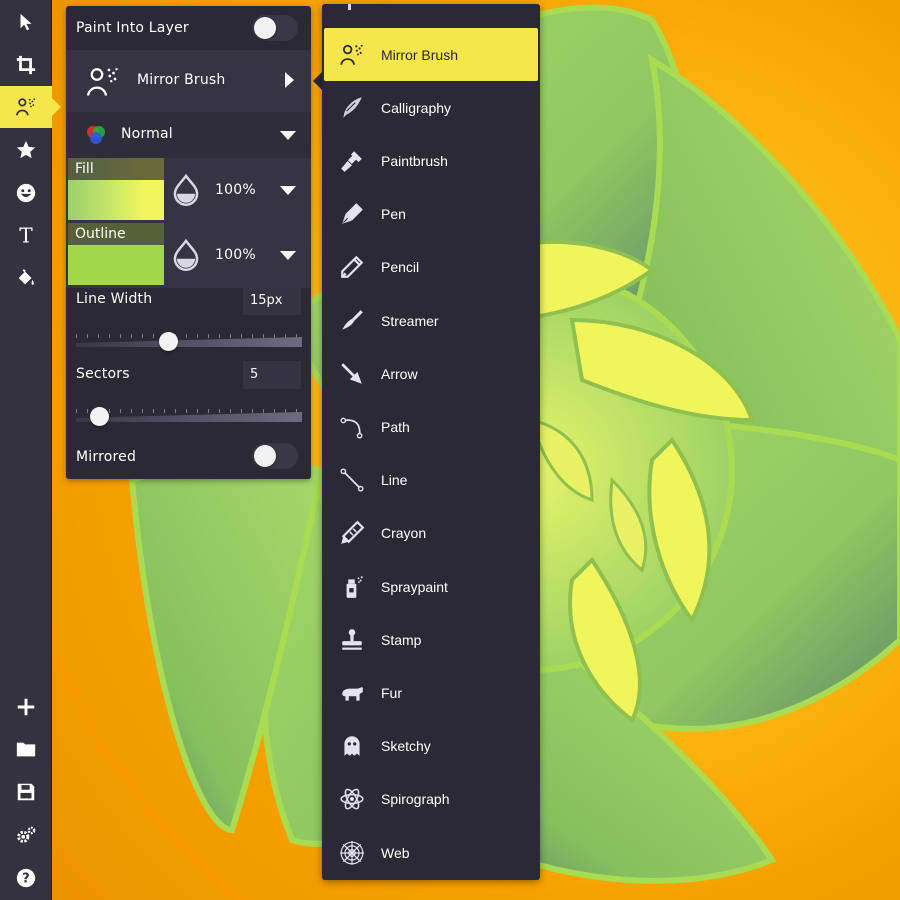 This screenshot has width=900, height=900. I want to click on sketchy-ghost-icon, so click(352, 746).